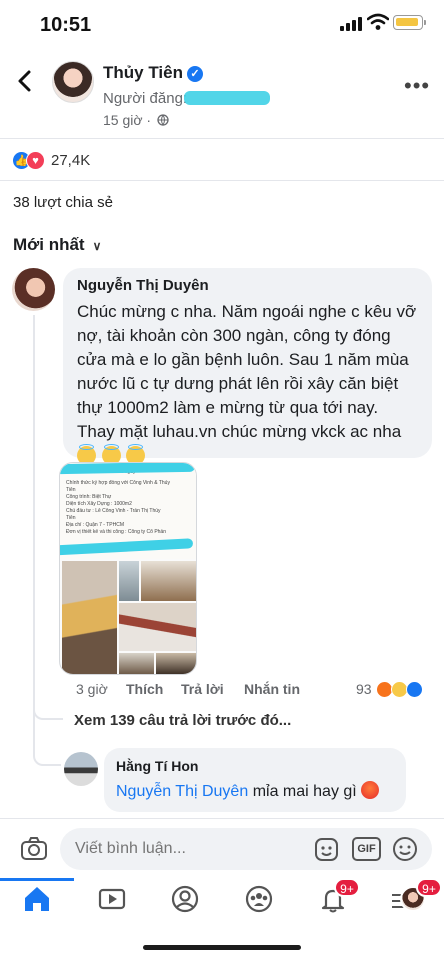 The image size is (444, 960). Describe the element at coordinates (73, 82) in the screenshot. I see `author-avatar` at that location.